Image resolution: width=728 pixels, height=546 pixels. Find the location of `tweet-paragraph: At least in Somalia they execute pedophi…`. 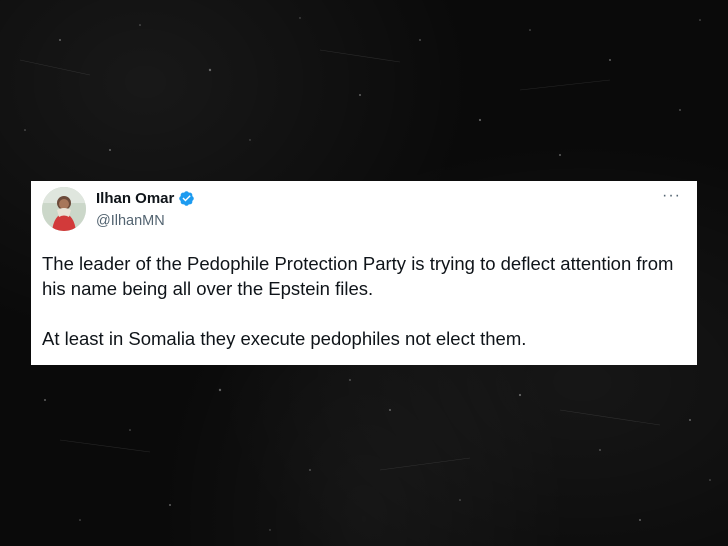

tweet-paragraph: At least in Somalia they execute pedophi… is located at coordinates (284, 338).